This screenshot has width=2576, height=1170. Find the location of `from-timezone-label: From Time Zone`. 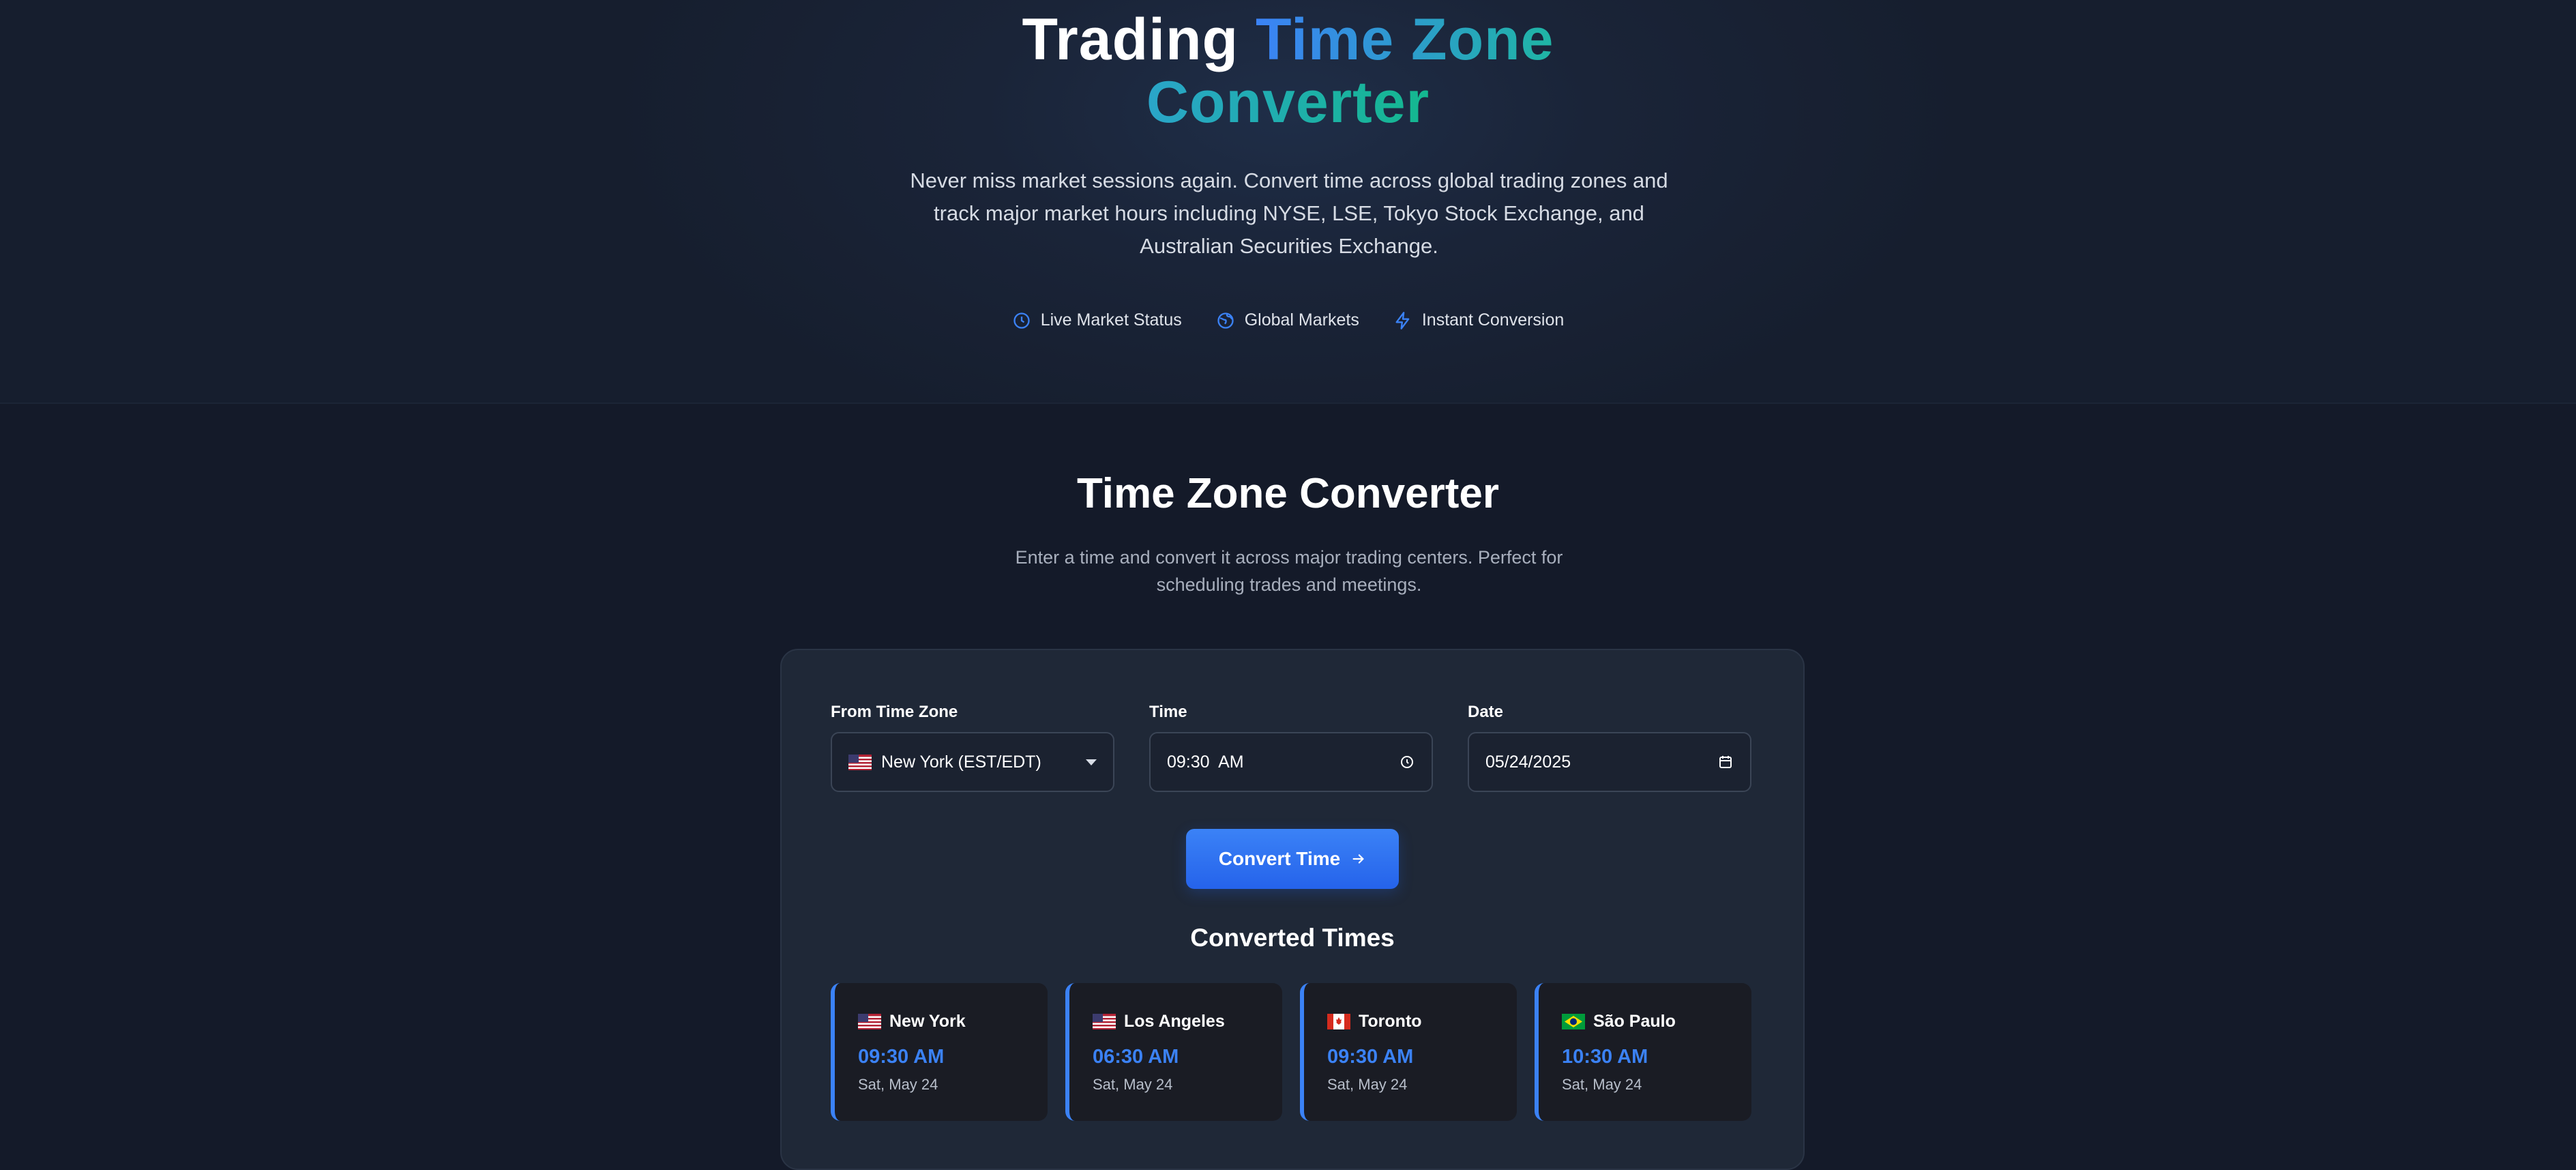

from-timezone-label: From Time Zone is located at coordinates (894, 712).